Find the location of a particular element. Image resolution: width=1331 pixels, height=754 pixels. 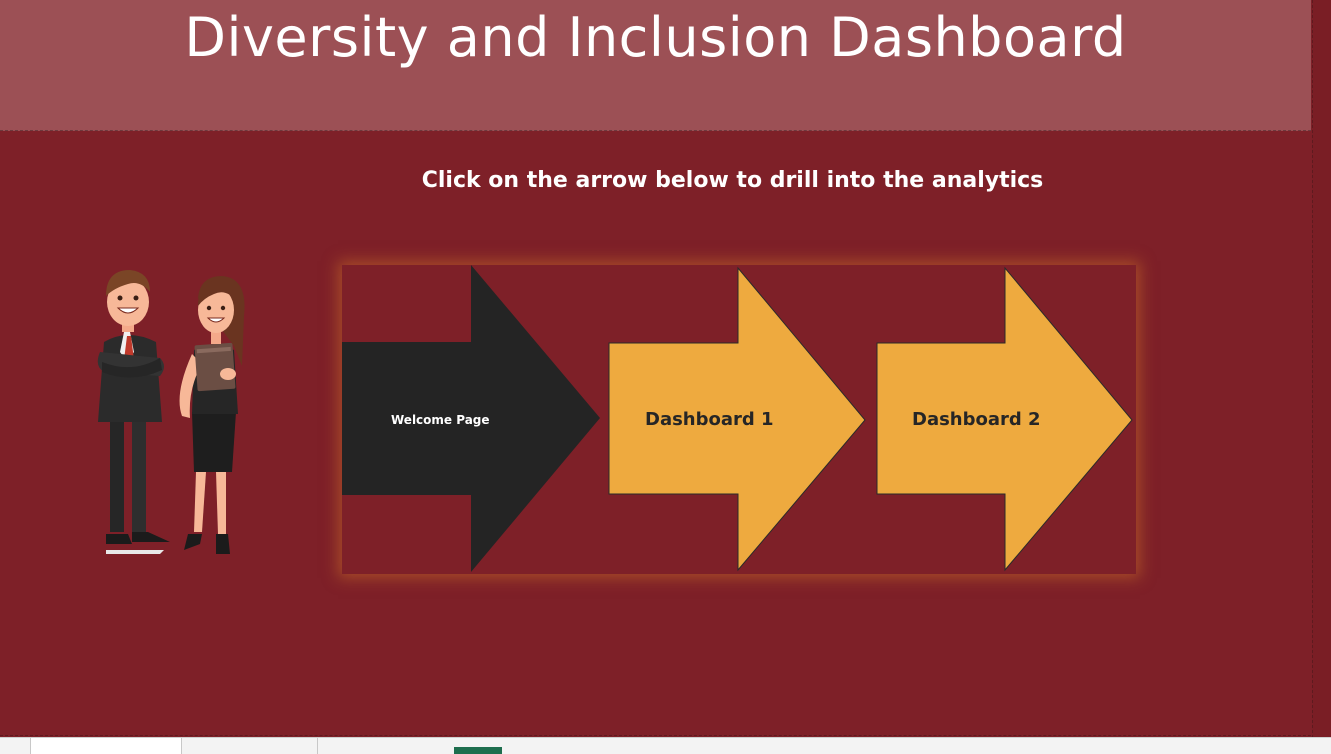

business-people-illustration is located at coordinates (173, 415).